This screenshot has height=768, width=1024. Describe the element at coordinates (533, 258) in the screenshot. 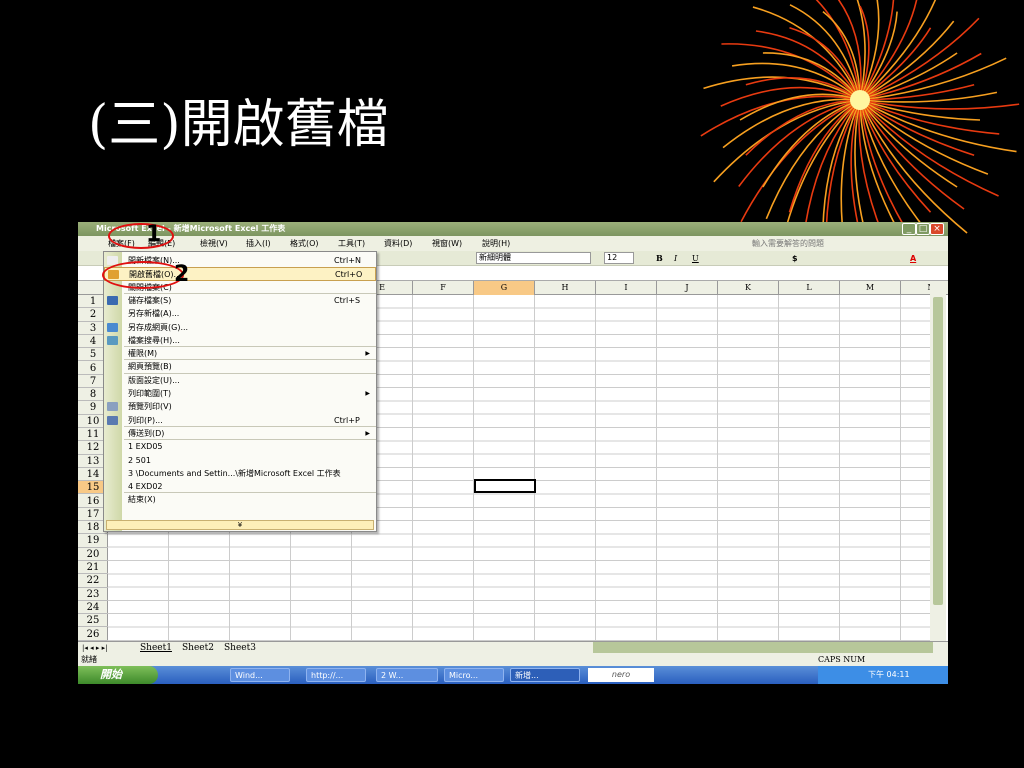

I see `font-name-select: 新細明體` at that location.